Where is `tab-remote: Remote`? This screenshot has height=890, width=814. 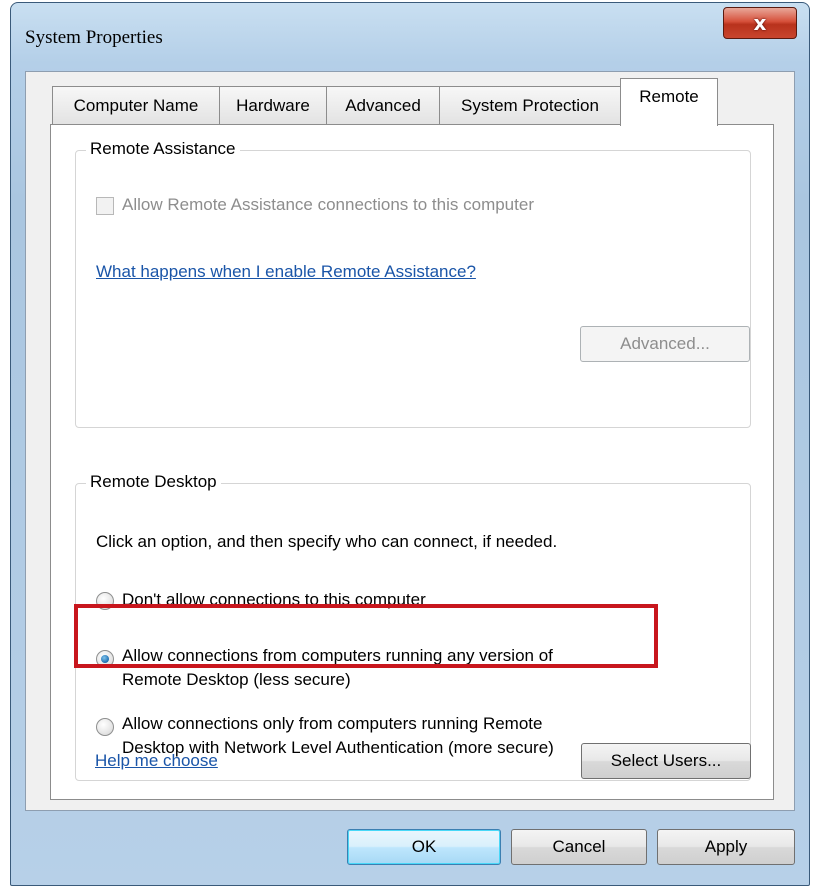 tab-remote: Remote is located at coordinates (669, 102).